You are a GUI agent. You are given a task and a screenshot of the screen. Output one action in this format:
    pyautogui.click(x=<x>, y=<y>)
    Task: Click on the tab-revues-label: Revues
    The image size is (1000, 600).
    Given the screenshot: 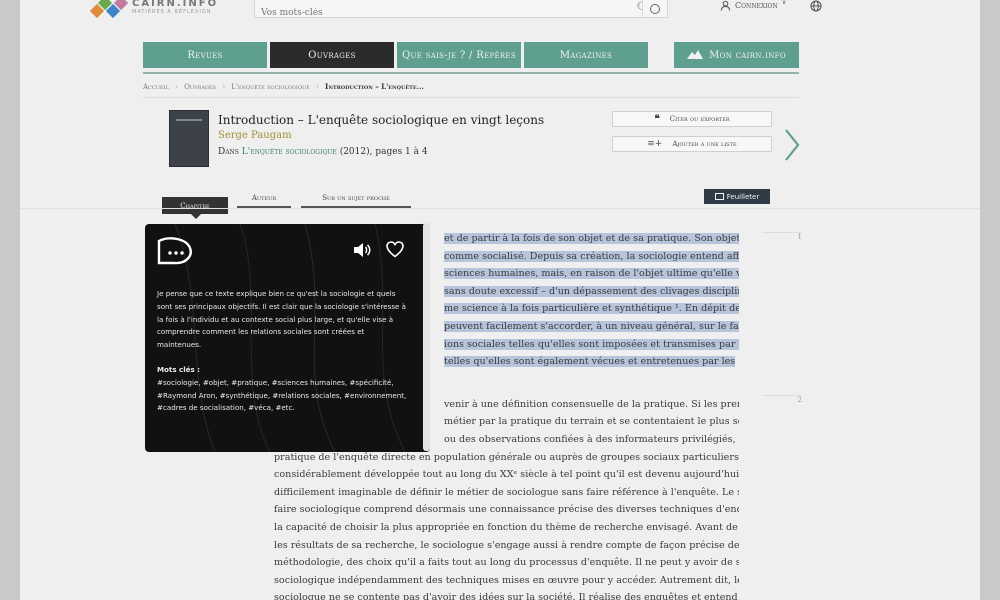 What is the action you would take?
    pyautogui.click(x=205, y=55)
    